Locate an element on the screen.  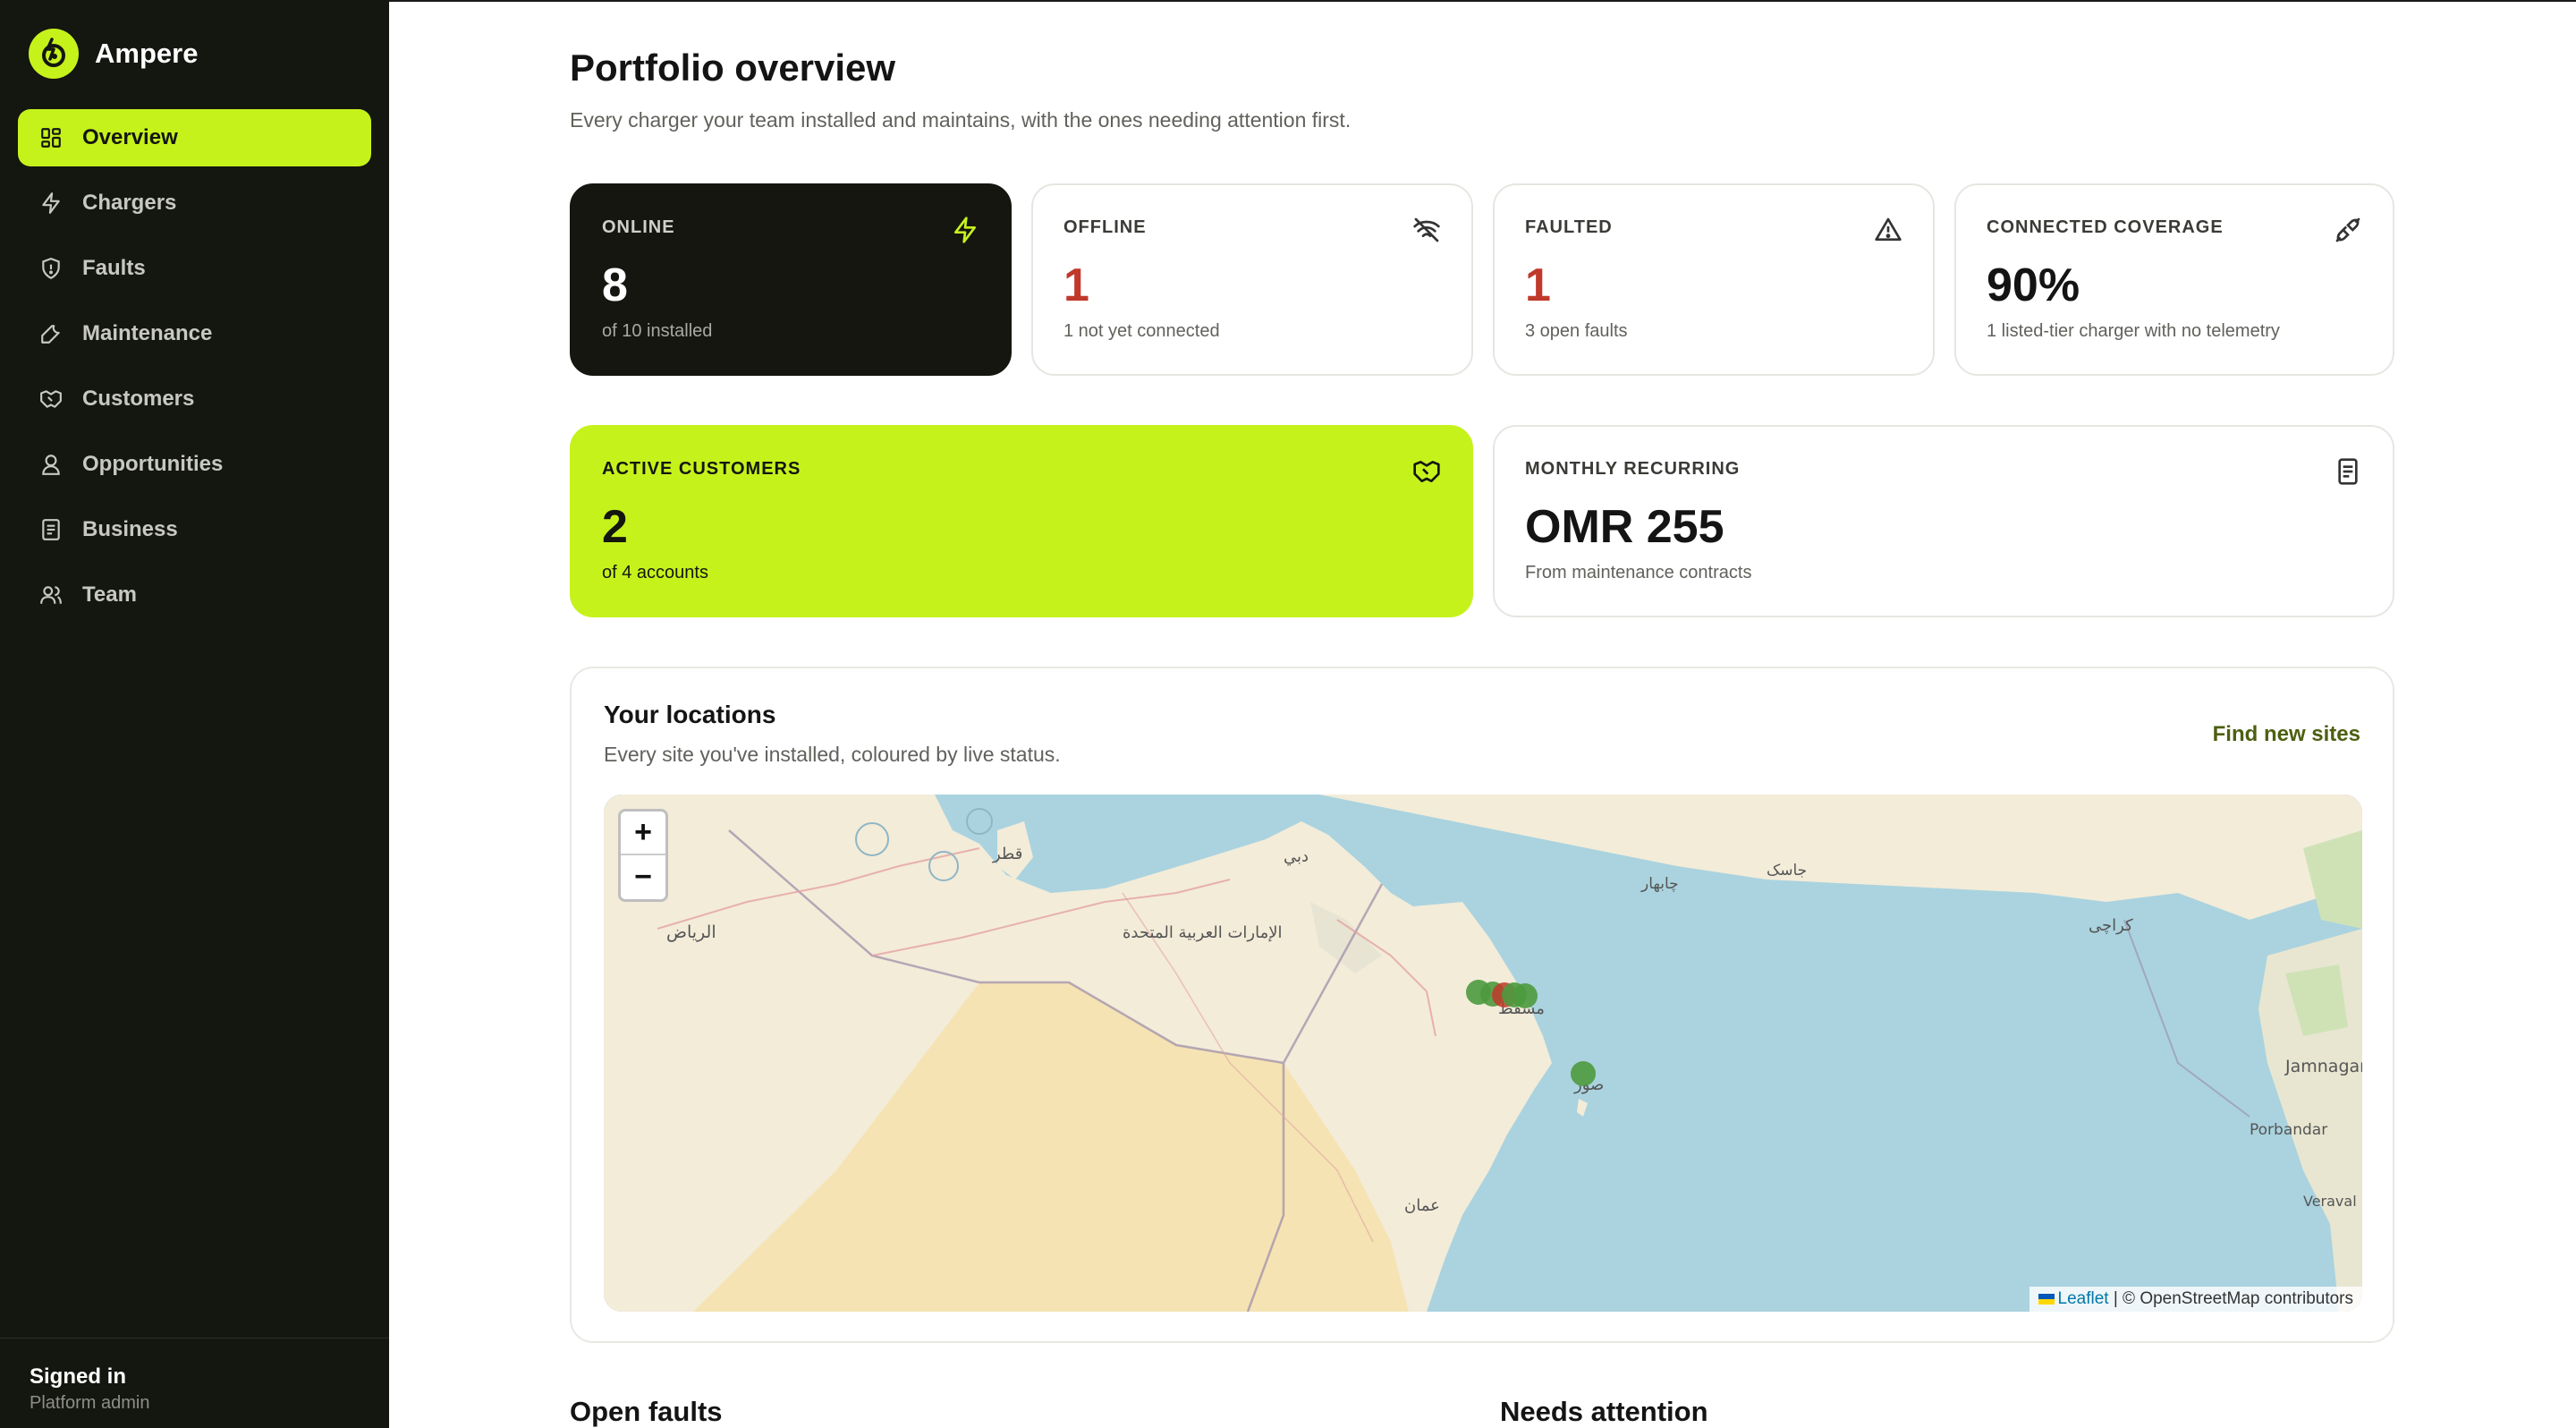
sidebar-item-label: Maintenance is located at coordinates (147, 333).